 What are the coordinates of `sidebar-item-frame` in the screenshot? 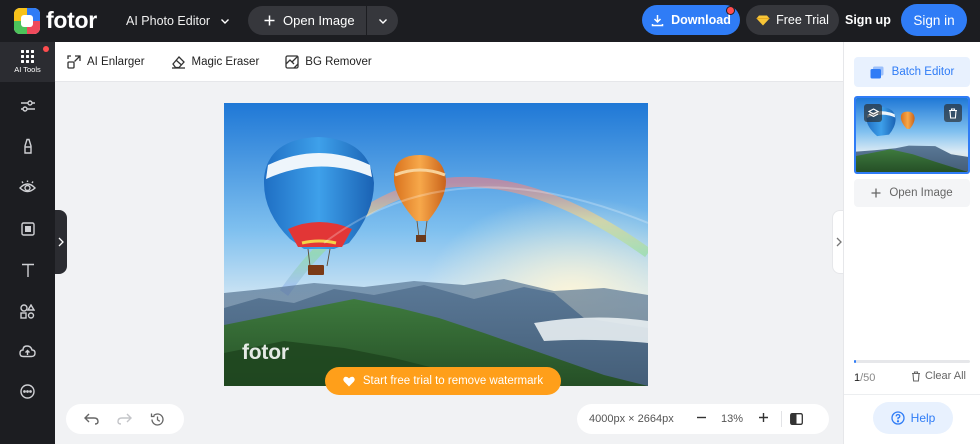 It's located at (27, 229).